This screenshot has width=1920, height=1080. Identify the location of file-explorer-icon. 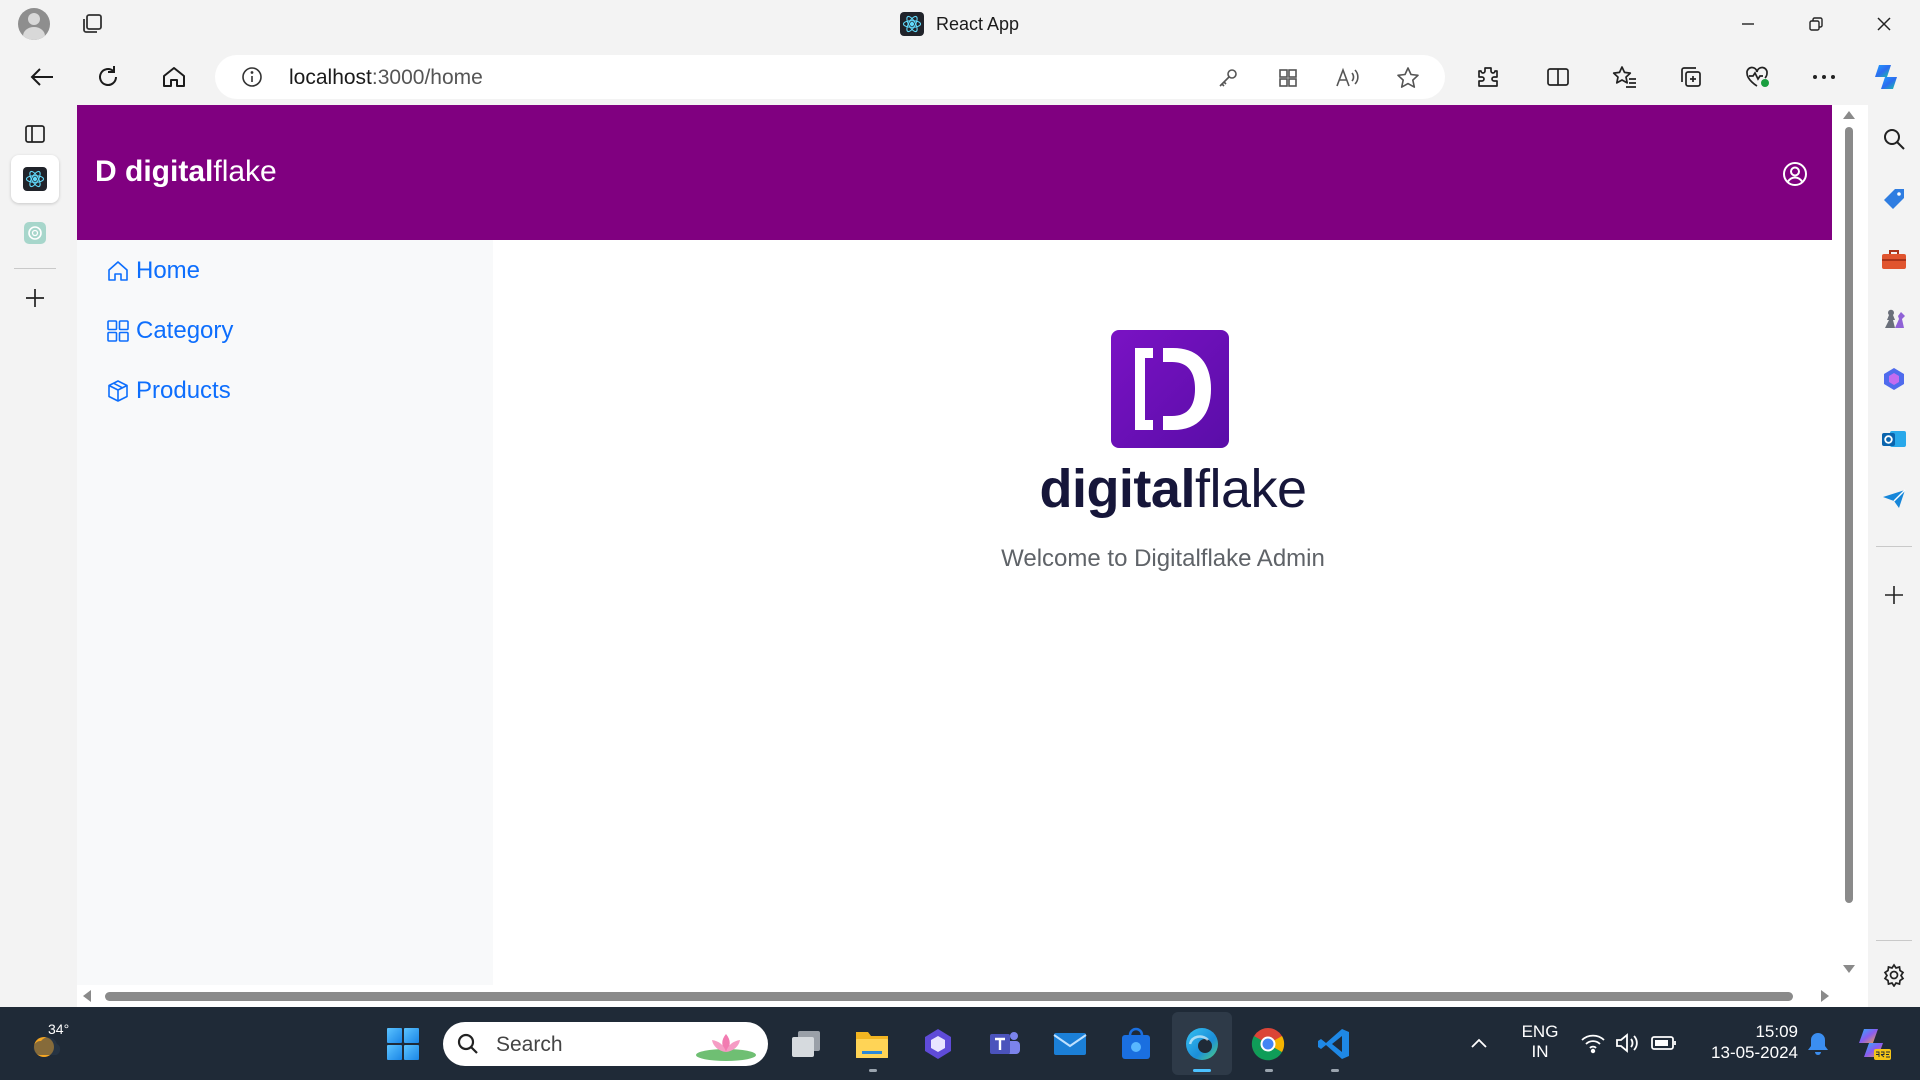
(872, 1044).